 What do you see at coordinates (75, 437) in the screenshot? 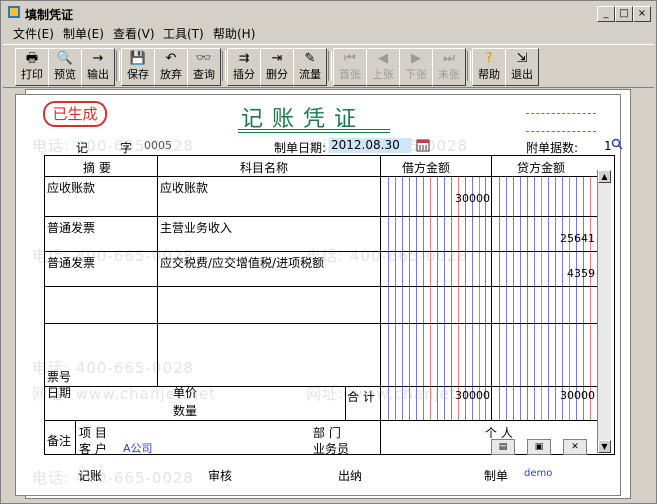
I see `remark-divider` at bounding box center [75, 437].